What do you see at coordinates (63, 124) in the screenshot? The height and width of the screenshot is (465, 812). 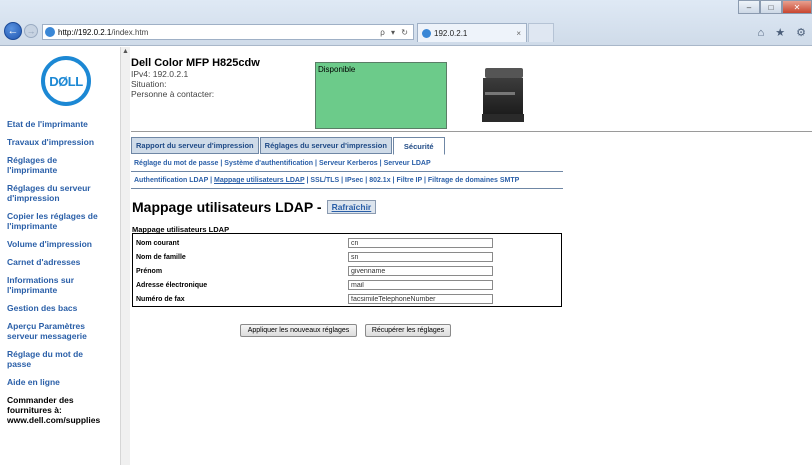 I see `sidebar-item-printer-status: Etat de l'imprimante` at bounding box center [63, 124].